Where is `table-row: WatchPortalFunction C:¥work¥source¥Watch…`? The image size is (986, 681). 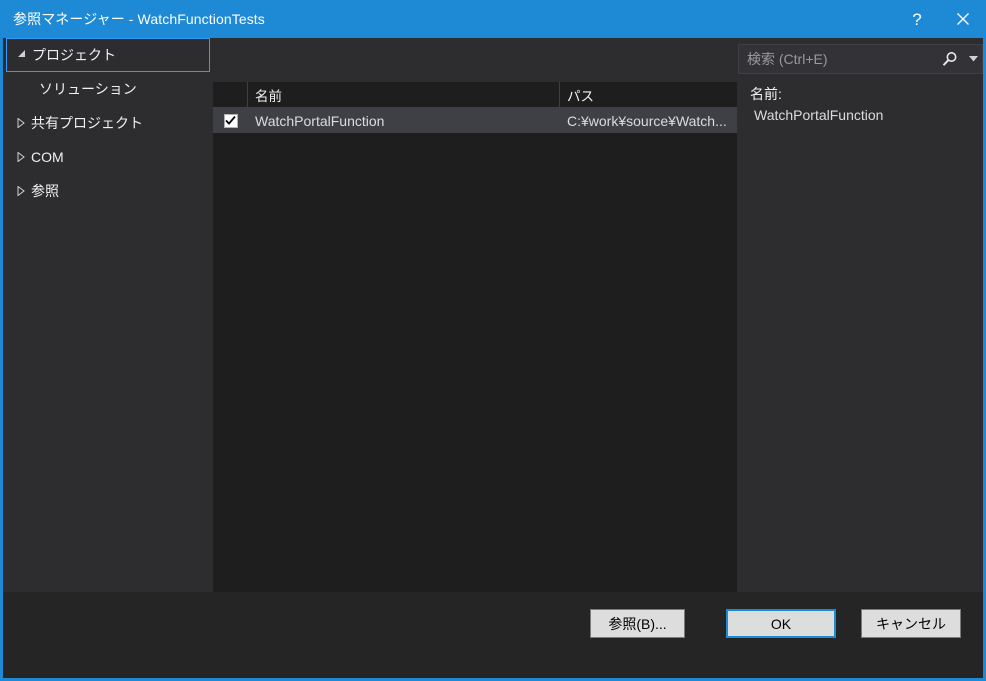 table-row: WatchPortalFunction C:¥work¥source¥Watch… is located at coordinates (475, 120).